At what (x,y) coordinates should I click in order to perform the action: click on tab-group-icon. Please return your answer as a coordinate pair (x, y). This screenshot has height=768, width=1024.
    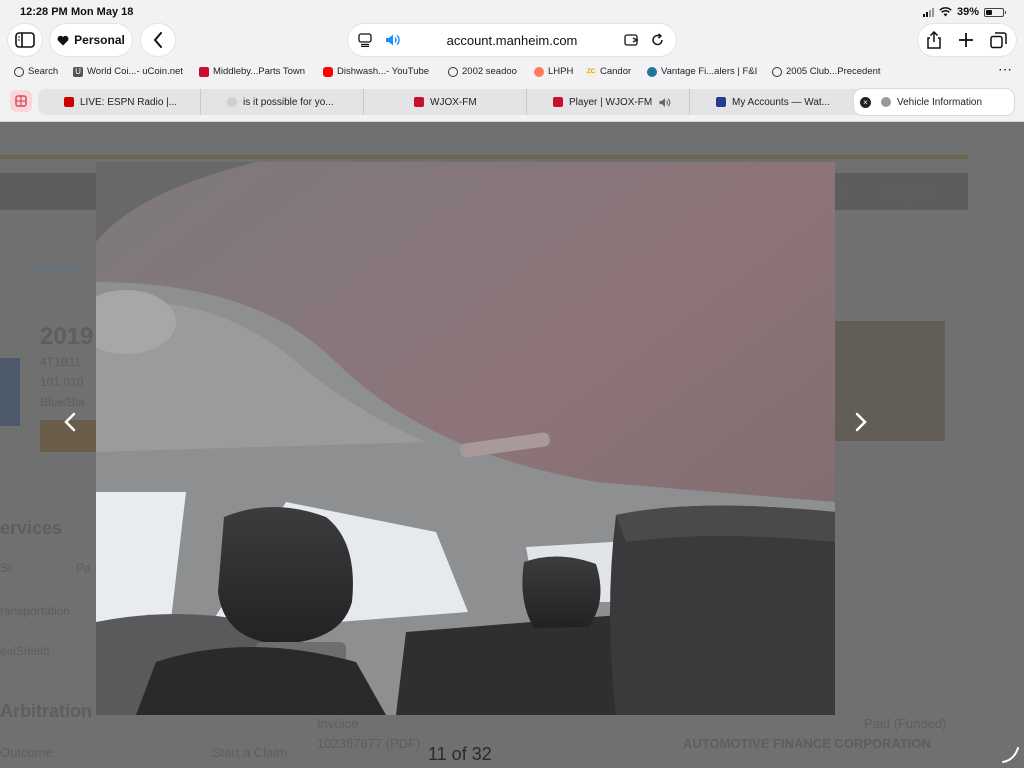
    Looking at the image, I should click on (21, 101).